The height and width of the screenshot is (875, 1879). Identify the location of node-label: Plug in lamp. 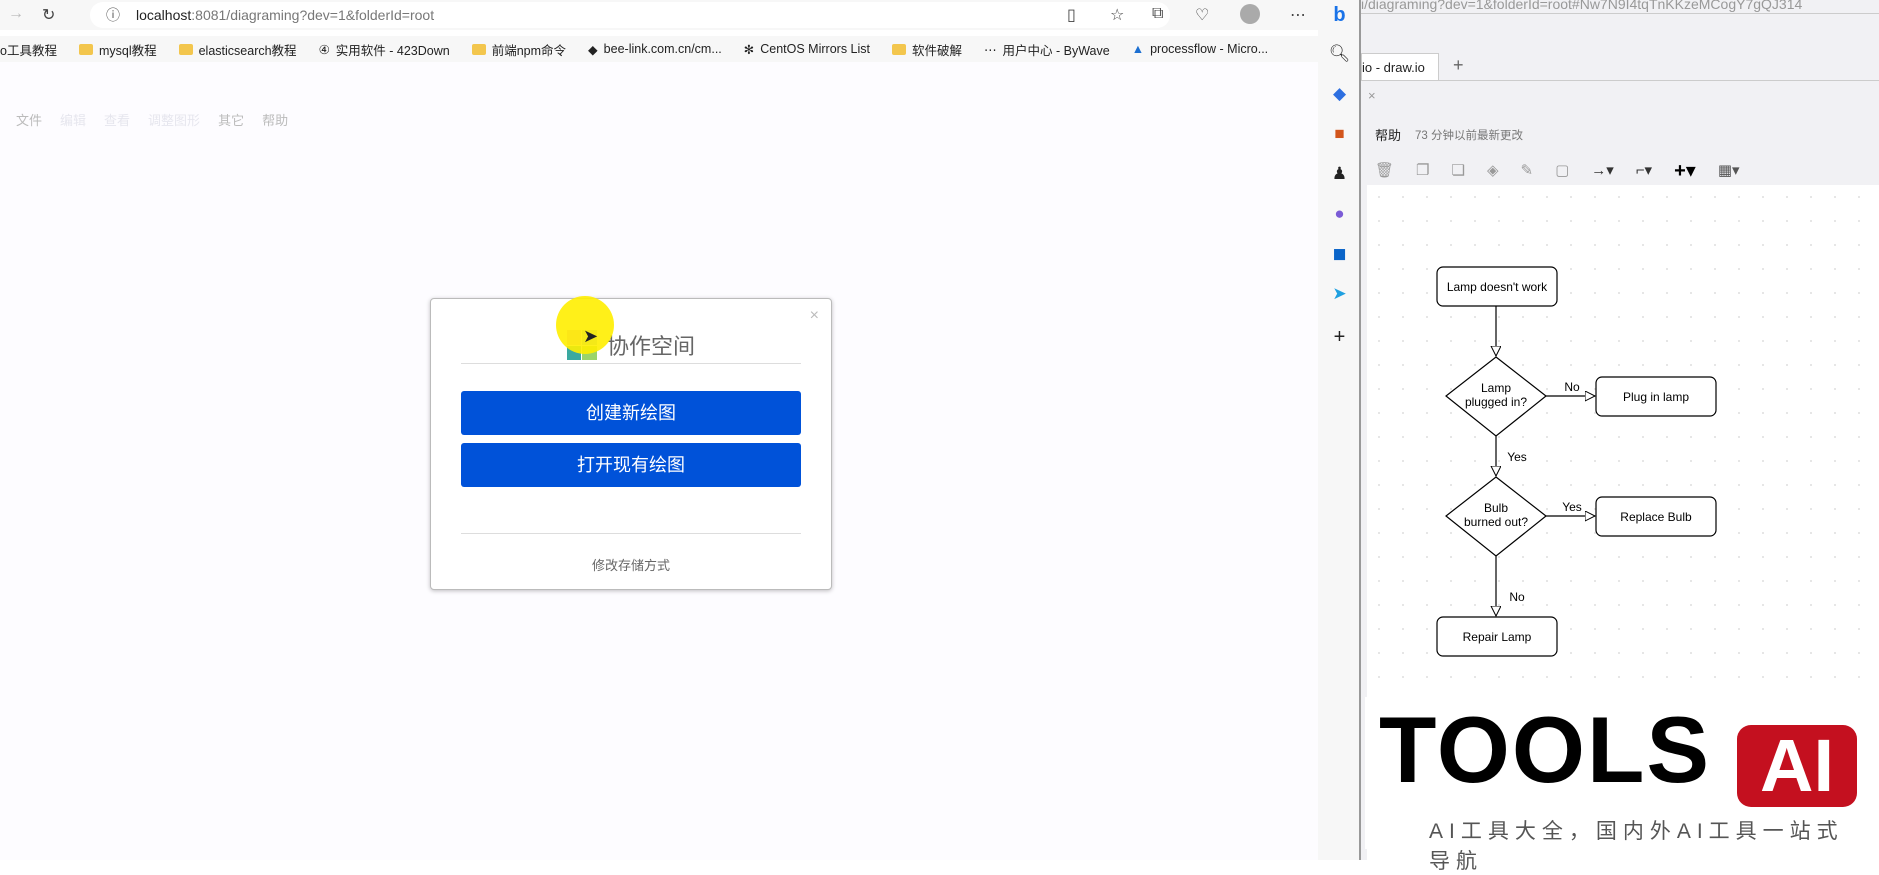
(1656, 397).